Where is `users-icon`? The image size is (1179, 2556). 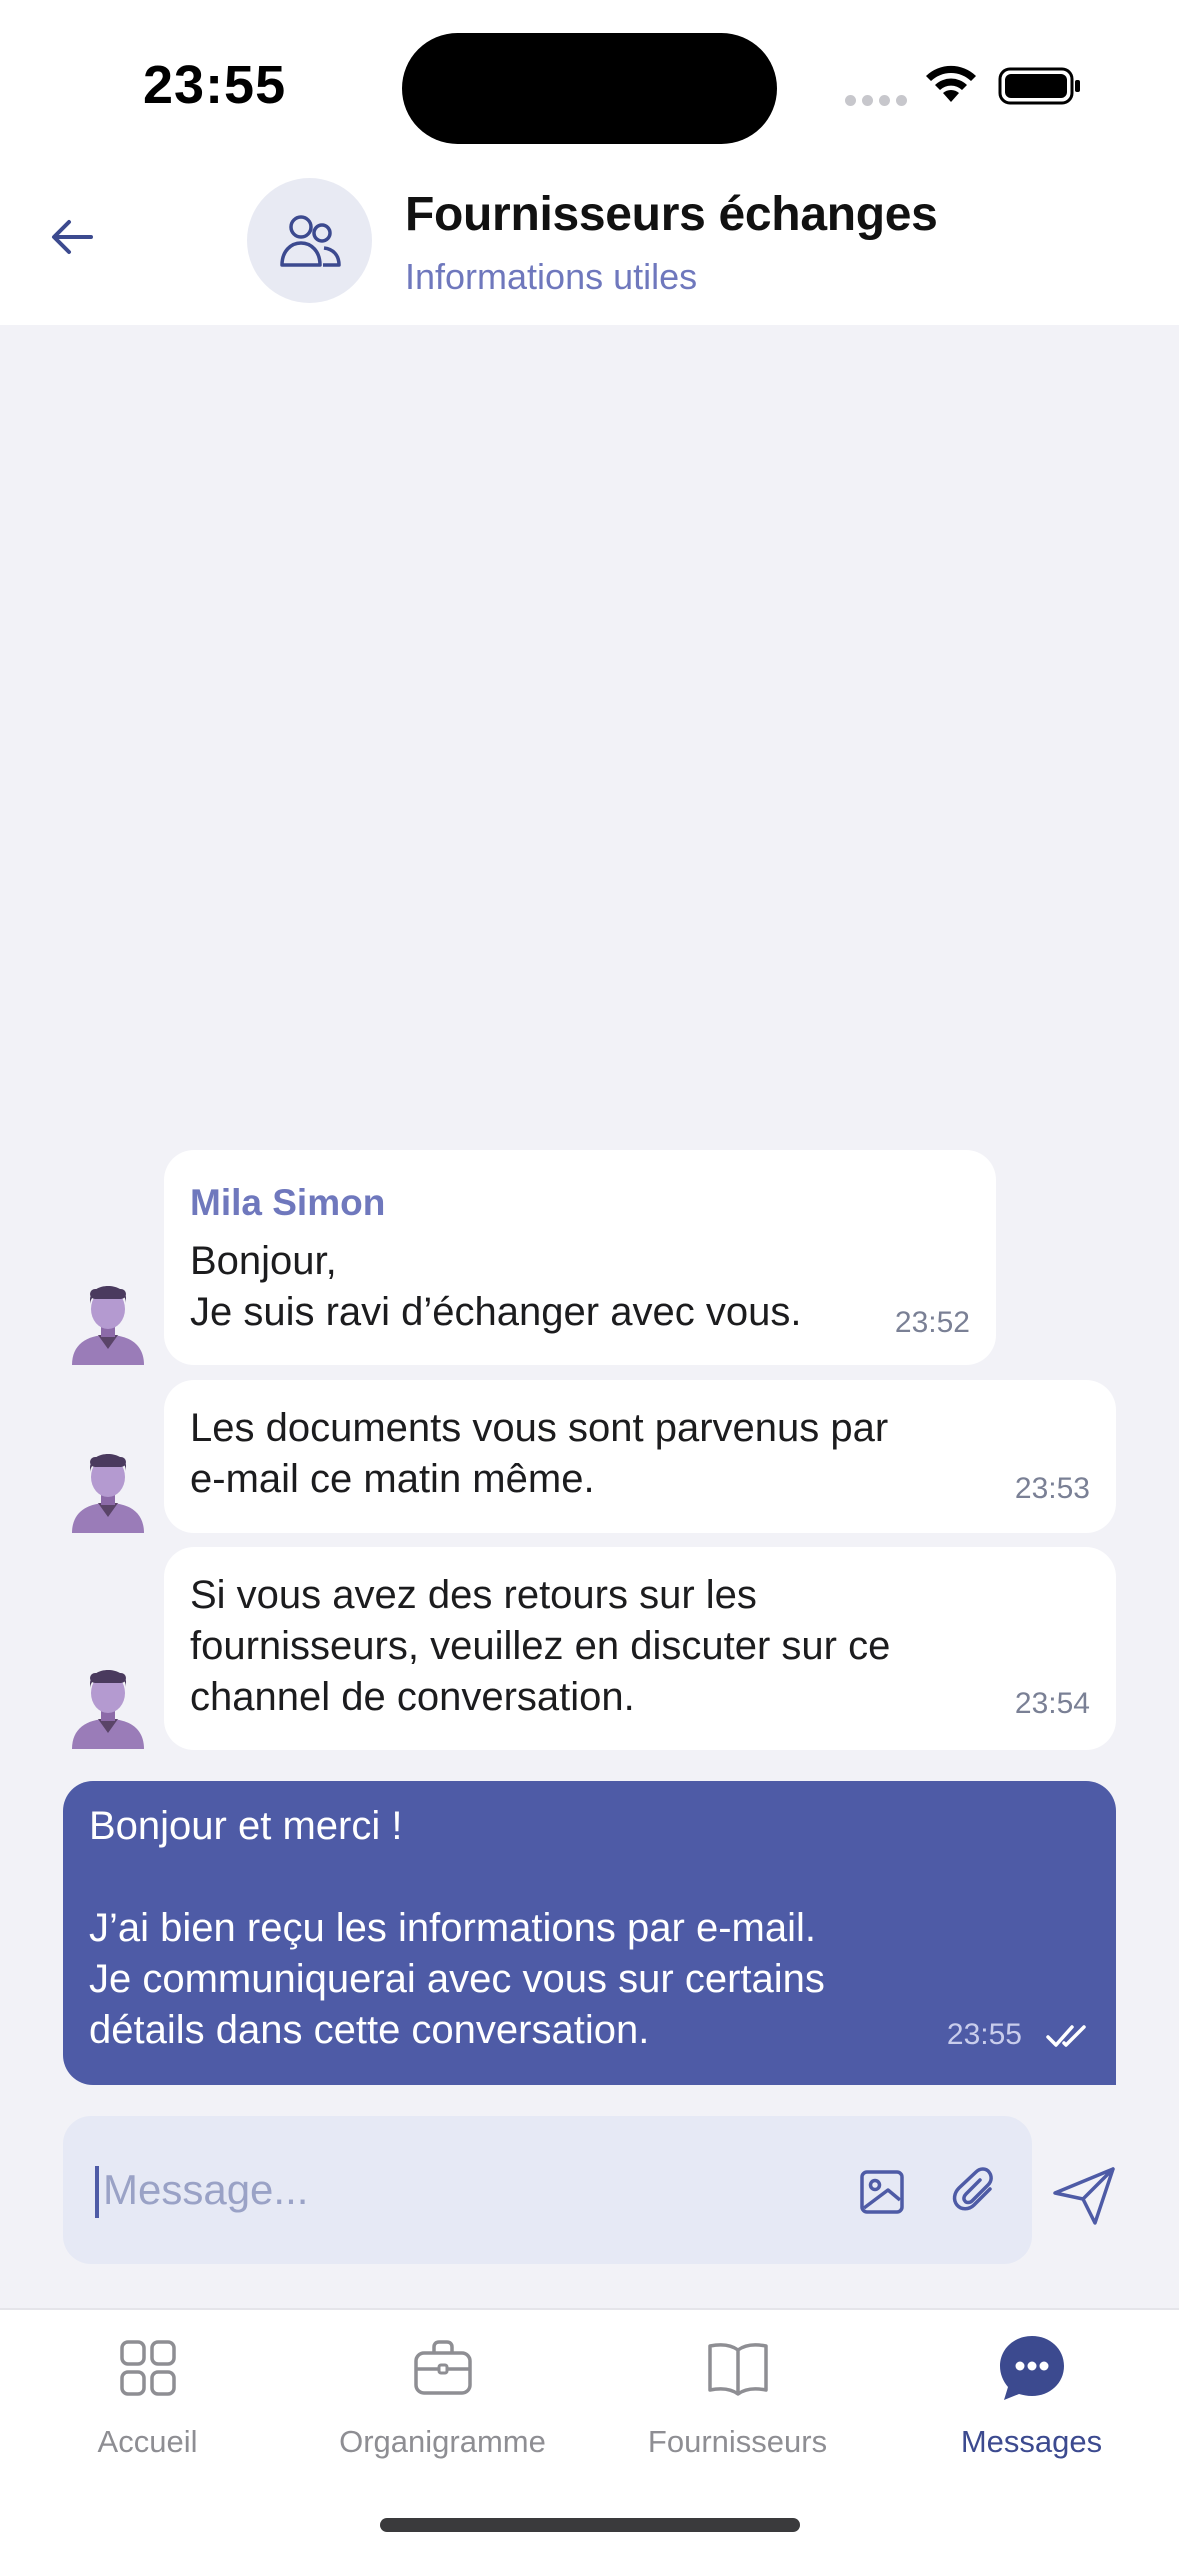 users-icon is located at coordinates (310, 240).